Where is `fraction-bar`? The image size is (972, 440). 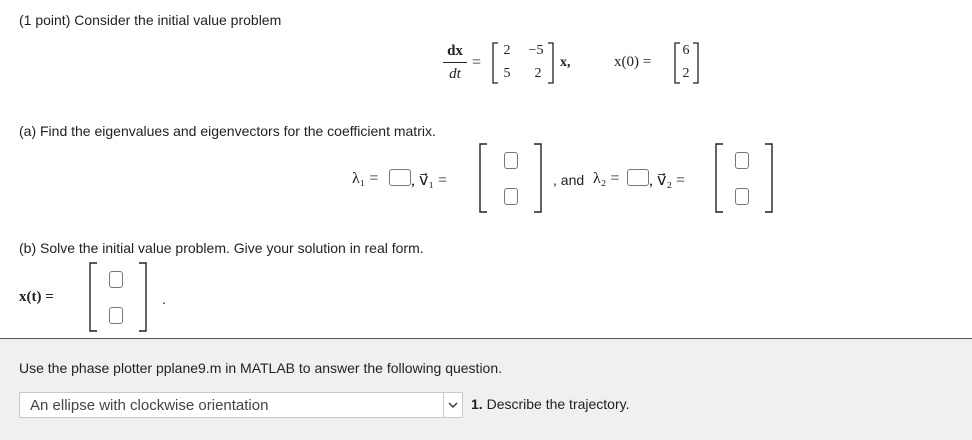 fraction-bar is located at coordinates (455, 62).